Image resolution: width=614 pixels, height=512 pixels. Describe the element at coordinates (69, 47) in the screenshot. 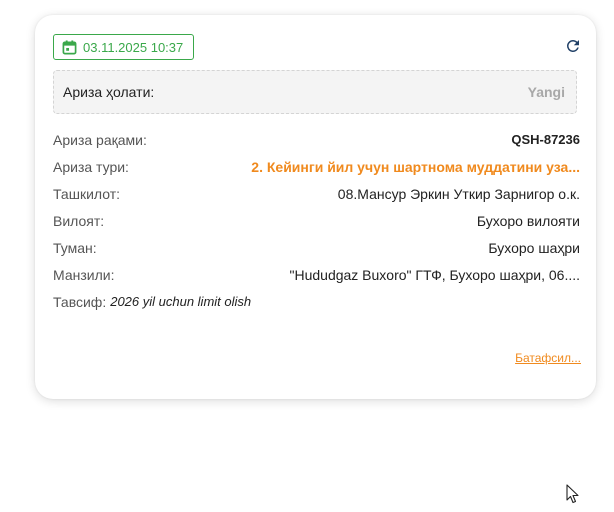

I see `calendar-icon` at that location.